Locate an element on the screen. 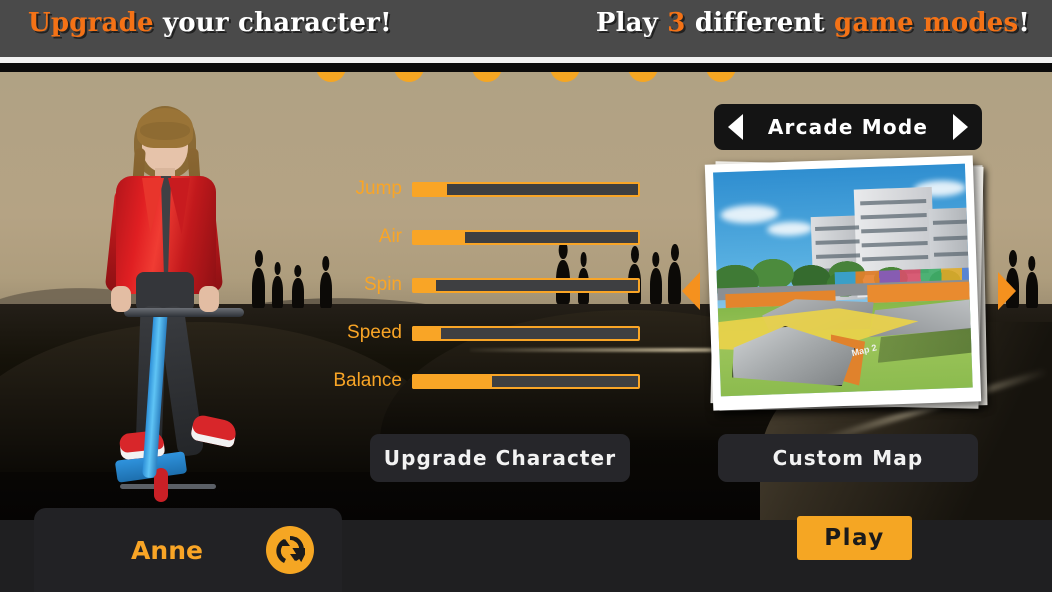 The width and height of the screenshot is (1052, 592). game-mode-title: Arcade Mode is located at coordinates (848, 127).